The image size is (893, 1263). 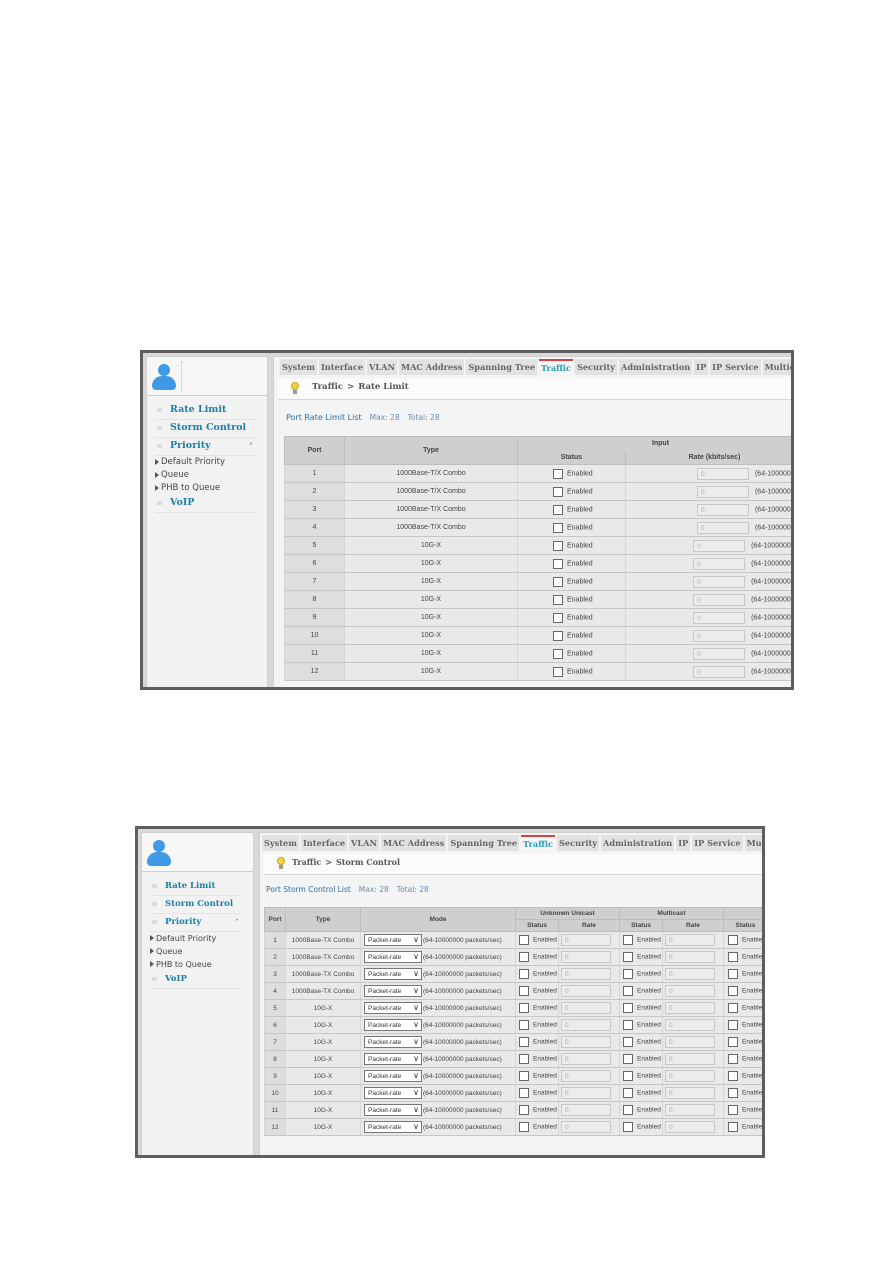 What do you see at coordinates (237, 922) in the screenshot?
I see `double-chevron-up-icon: ˄` at bounding box center [237, 922].